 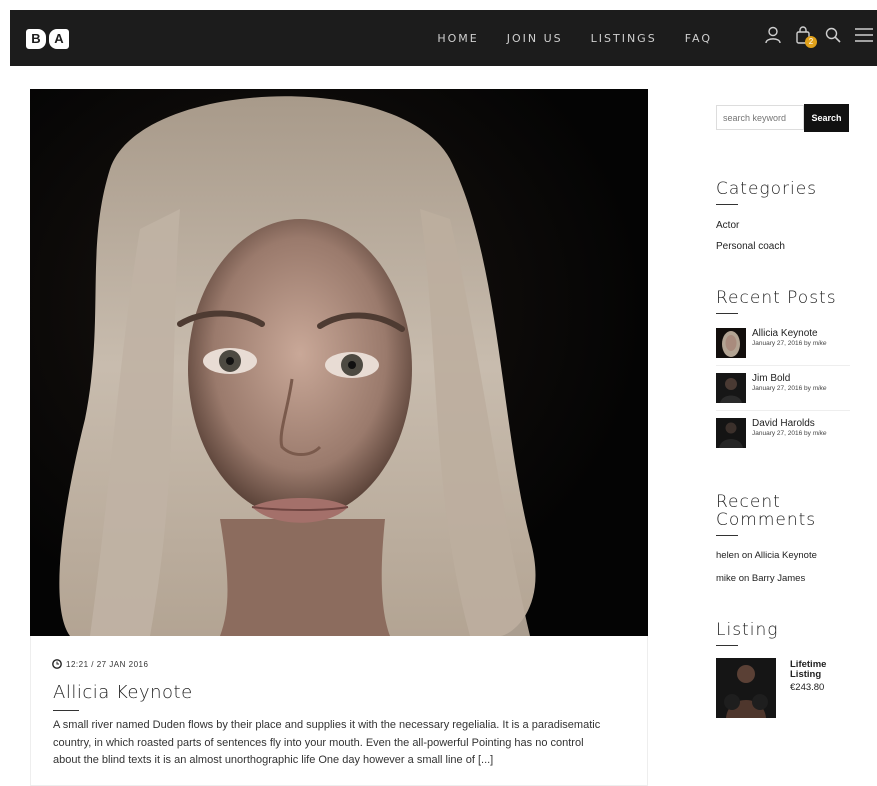 What do you see at coordinates (727, 204) in the screenshot?
I see `categories-divider` at bounding box center [727, 204].